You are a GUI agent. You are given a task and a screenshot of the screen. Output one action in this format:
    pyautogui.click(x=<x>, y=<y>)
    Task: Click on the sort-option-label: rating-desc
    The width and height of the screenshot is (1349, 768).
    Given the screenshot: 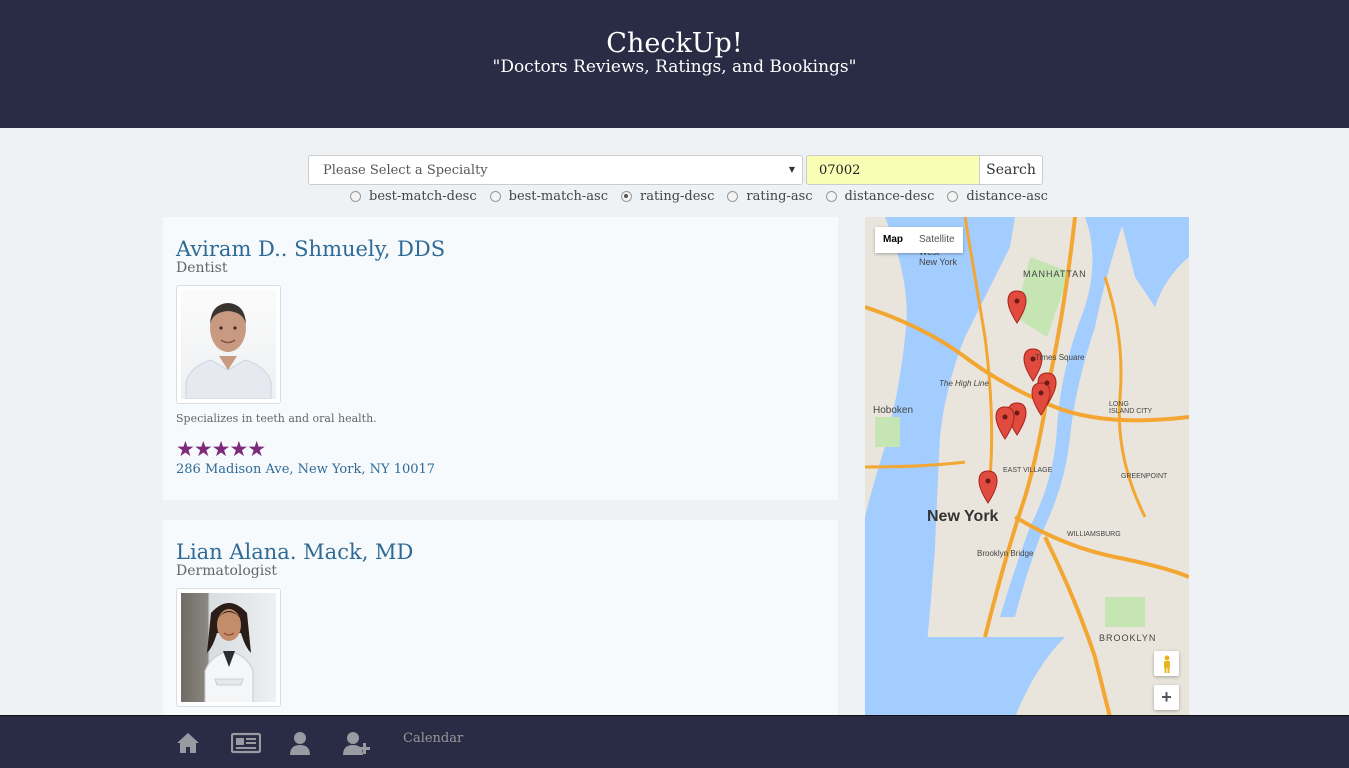 What is the action you would take?
    pyautogui.click(x=677, y=196)
    